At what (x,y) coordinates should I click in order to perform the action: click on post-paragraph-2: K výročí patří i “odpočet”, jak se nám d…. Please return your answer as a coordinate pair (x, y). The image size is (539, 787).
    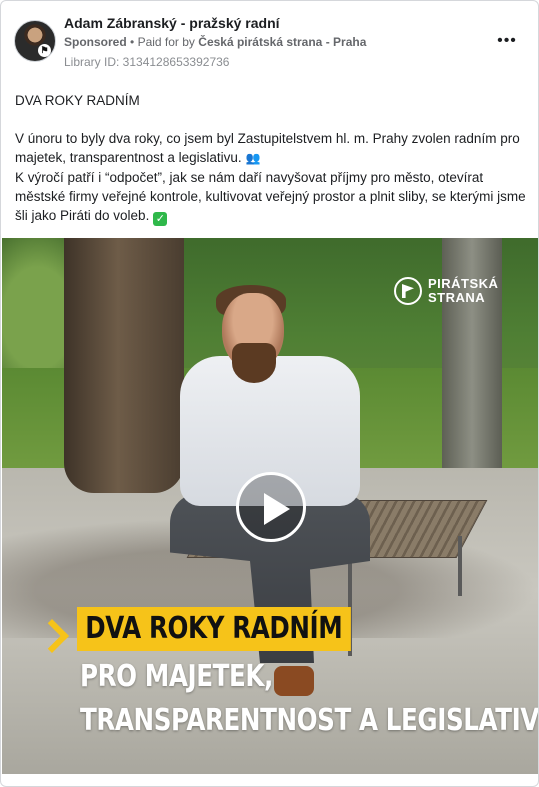
    Looking at the image, I should click on (270, 198).